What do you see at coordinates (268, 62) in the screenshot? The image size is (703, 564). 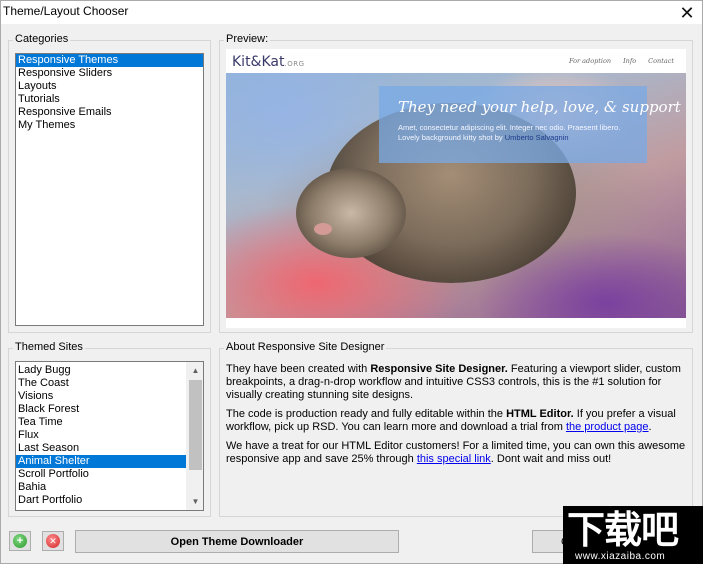 I see `preview-site-logo: Kit&Kat.ORG` at bounding box center [268, 62].